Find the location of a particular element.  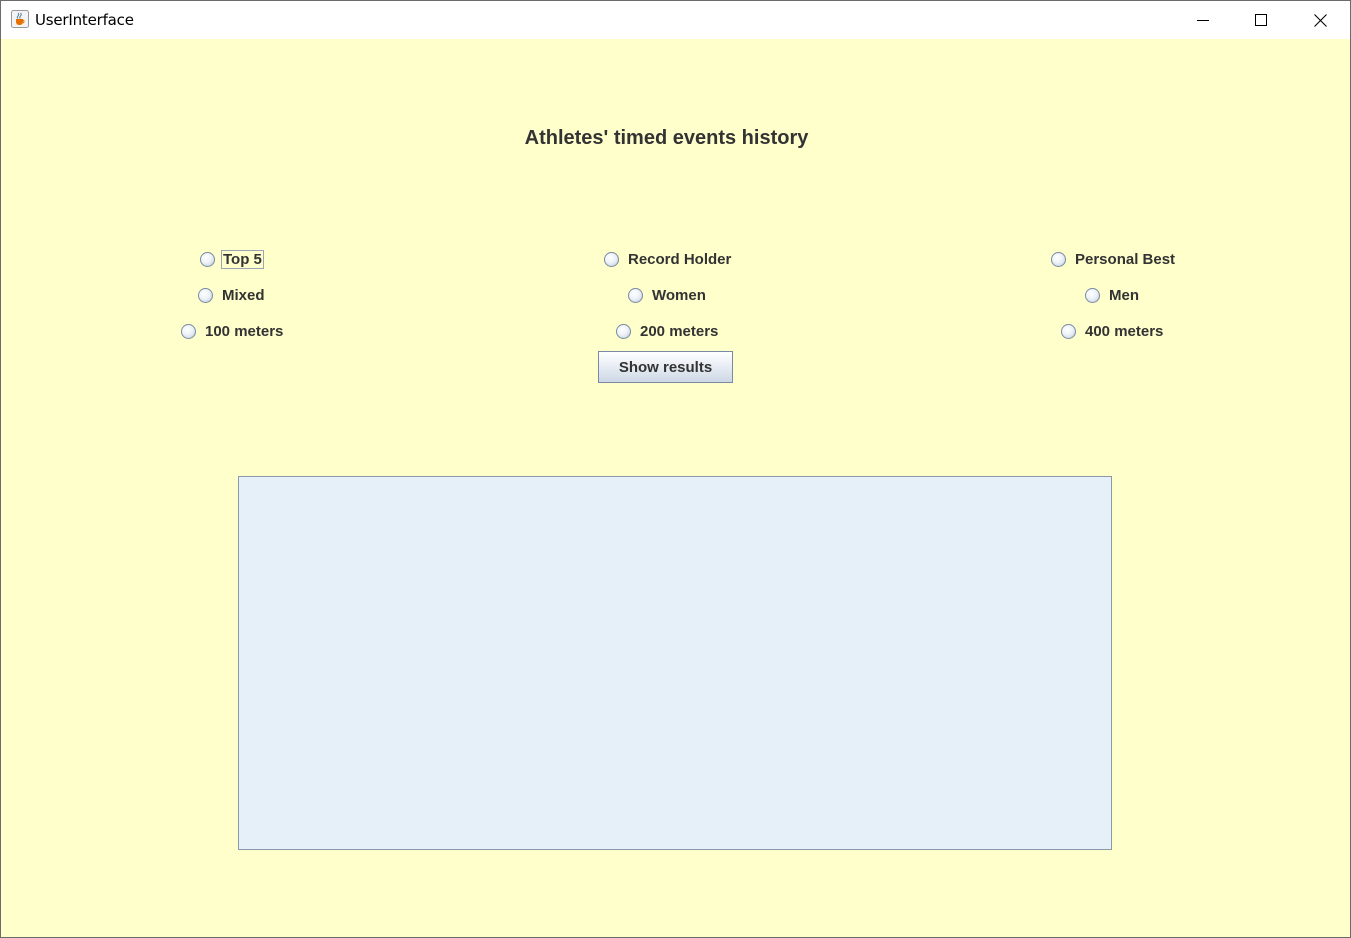

radio-women: Women is located at coordinates (667, 295).